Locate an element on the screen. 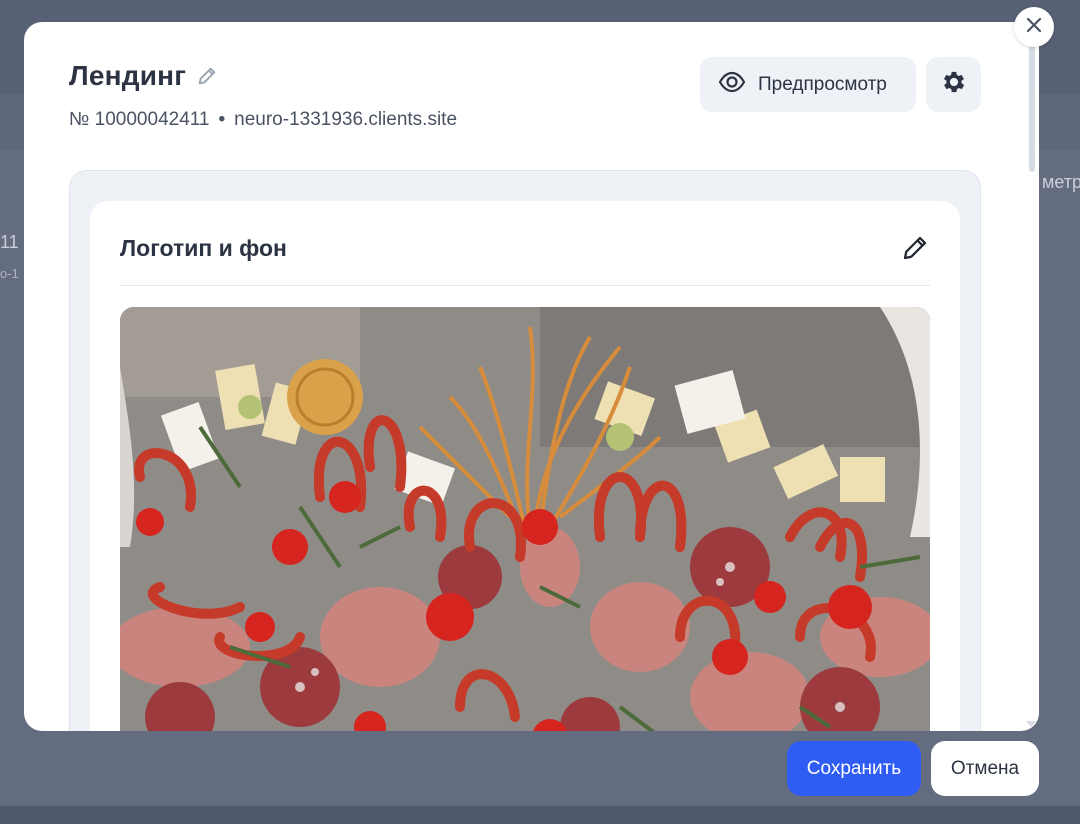  preview-button: Предпросмотр is located at coordinates (808, 84).